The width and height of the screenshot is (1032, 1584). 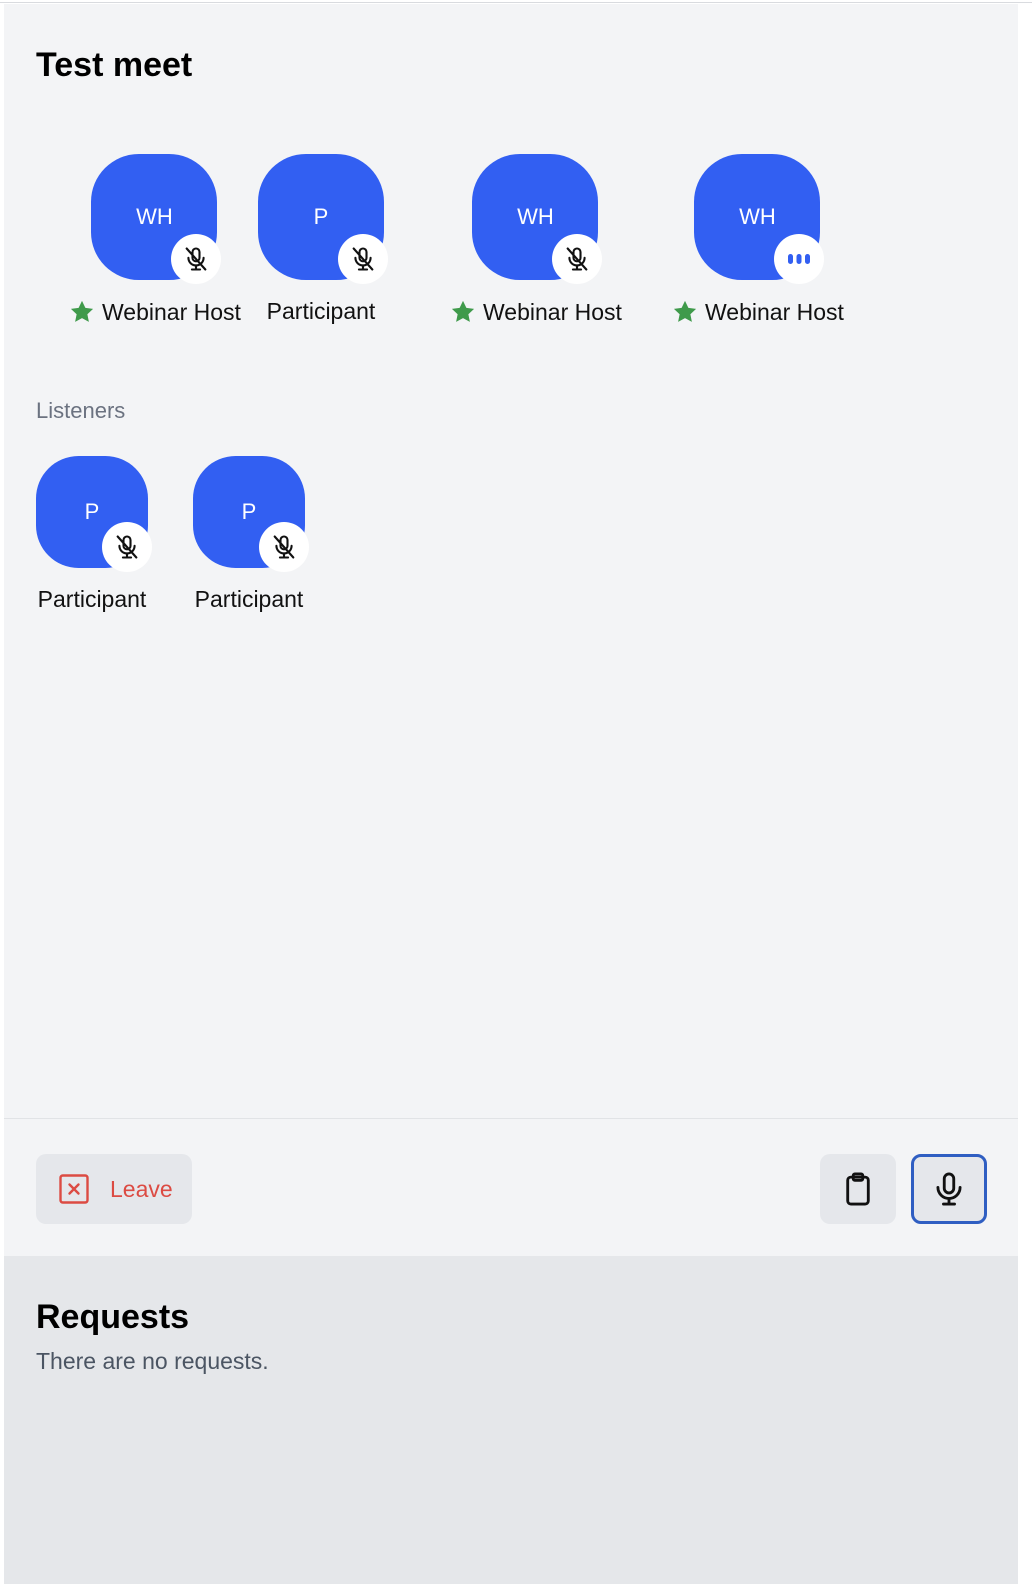 I want to click on clipboard-icon, so click(x=858, y=1189).